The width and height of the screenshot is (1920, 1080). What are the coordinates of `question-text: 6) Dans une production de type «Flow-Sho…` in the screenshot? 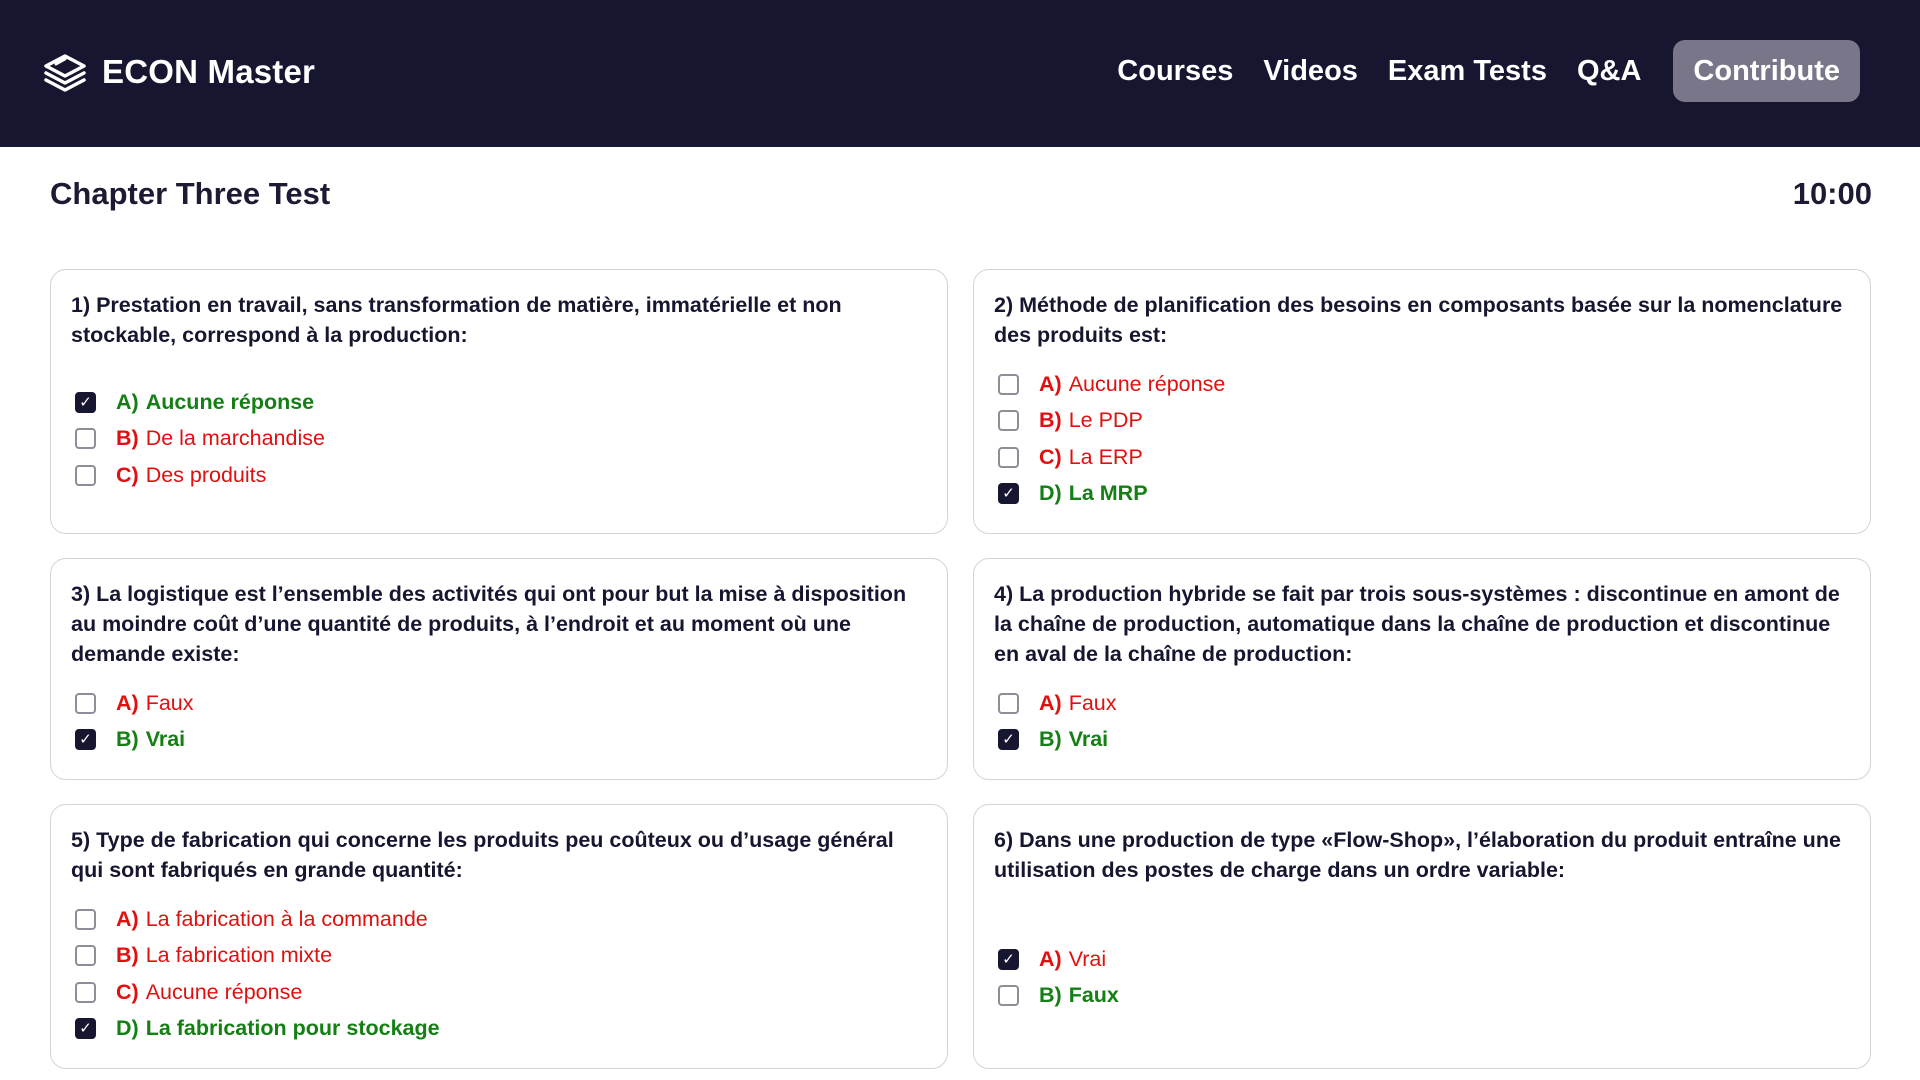 It's located at (1417, 855).